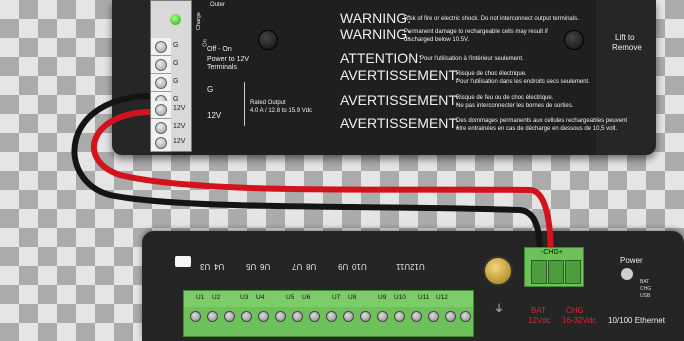 Image resolution: width=684 pixels, height=341 pixels. I want to click on upper-port-label: U3, so click(205, 266).